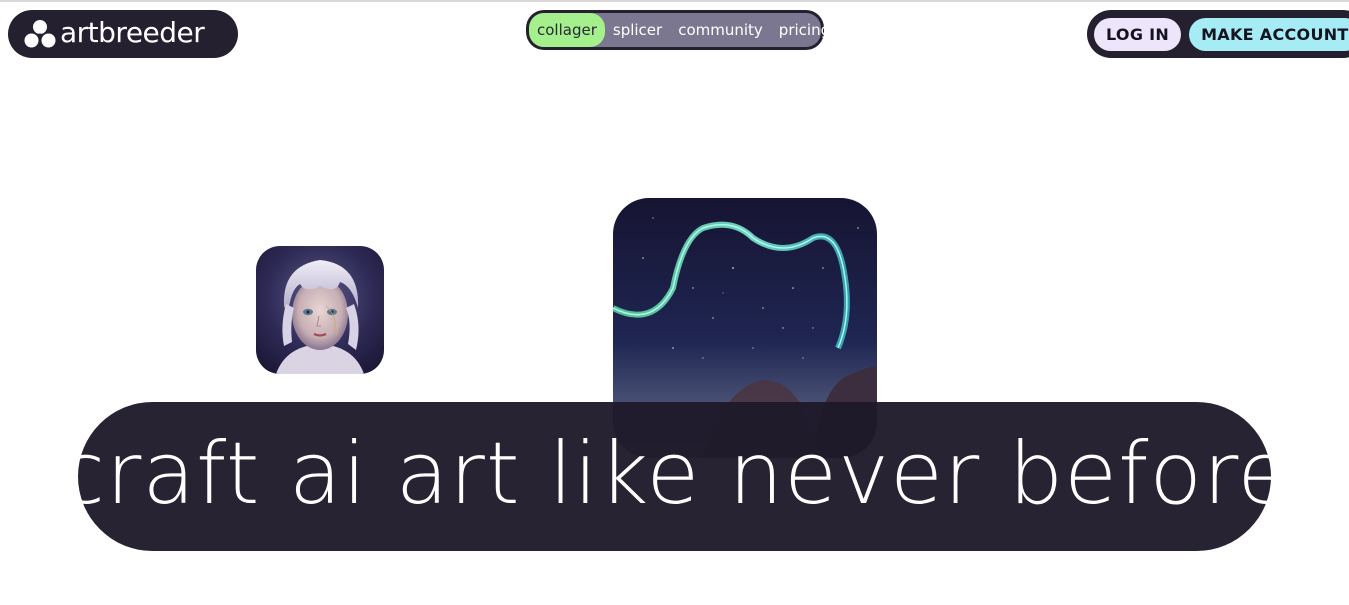 The height and width of the screenshot is (605, 1349). Describe the element at coordinates (132, 32) in the screenshot. I see `brand-name: artbreeder` at that location.